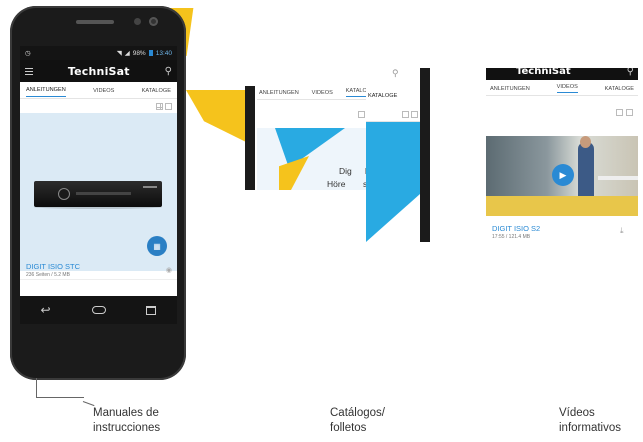  Describe the element at coordinates (119, 53) in the screenshot. I see `wifi-icon: ◥` at that location.